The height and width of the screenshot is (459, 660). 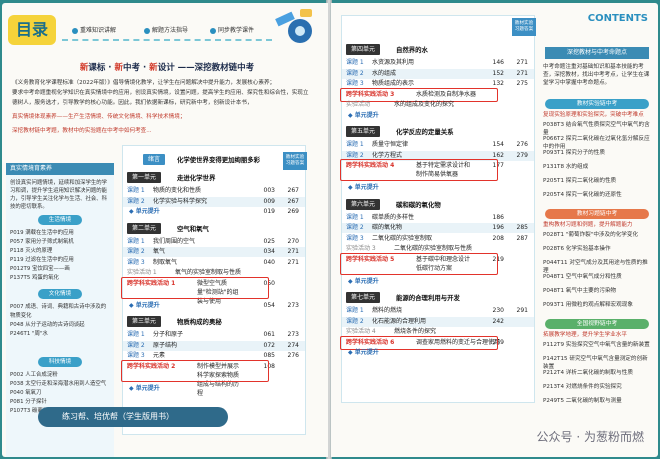 What do you see at coordinates (596, 345) in the screenshot?
I see `list-item: P112T9 实验探究空气中氧气含量的新装置` at bounding box center [596, 345].